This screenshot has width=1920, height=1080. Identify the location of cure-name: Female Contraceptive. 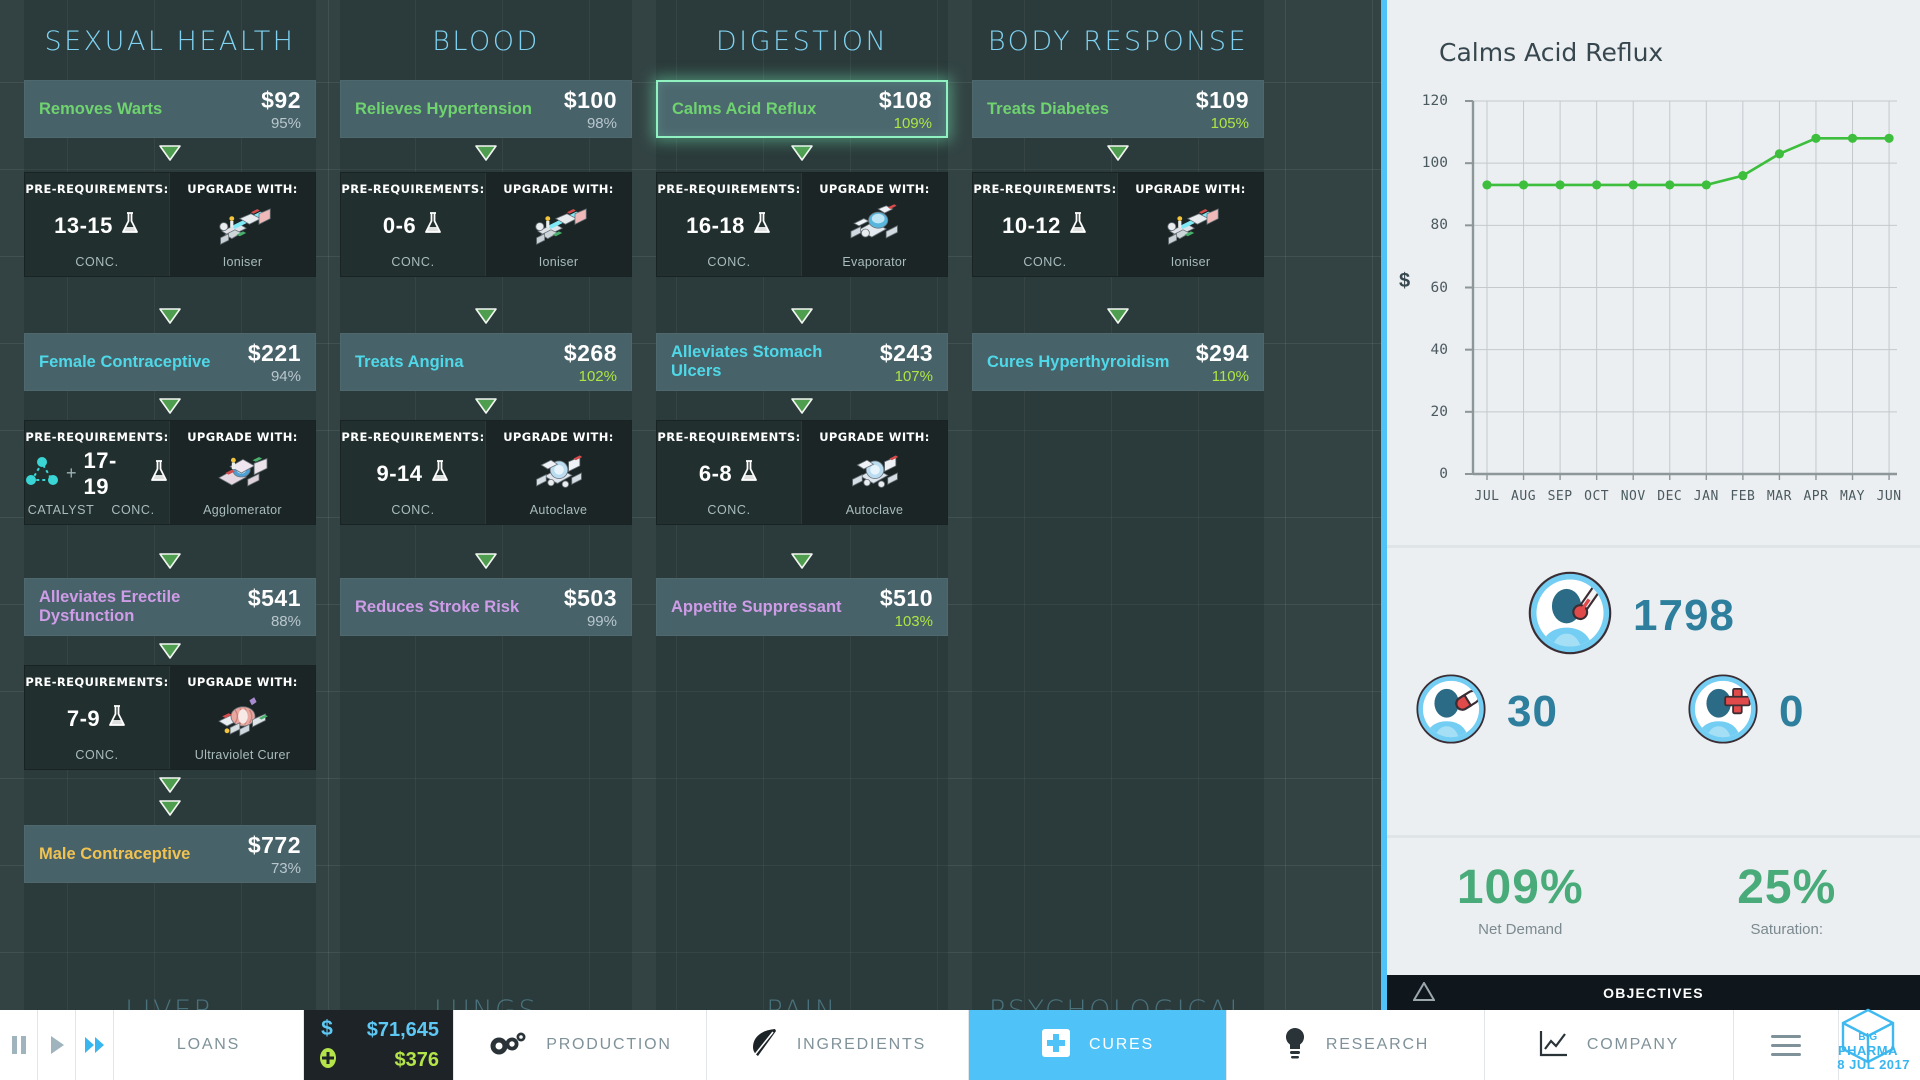
(125, 361).